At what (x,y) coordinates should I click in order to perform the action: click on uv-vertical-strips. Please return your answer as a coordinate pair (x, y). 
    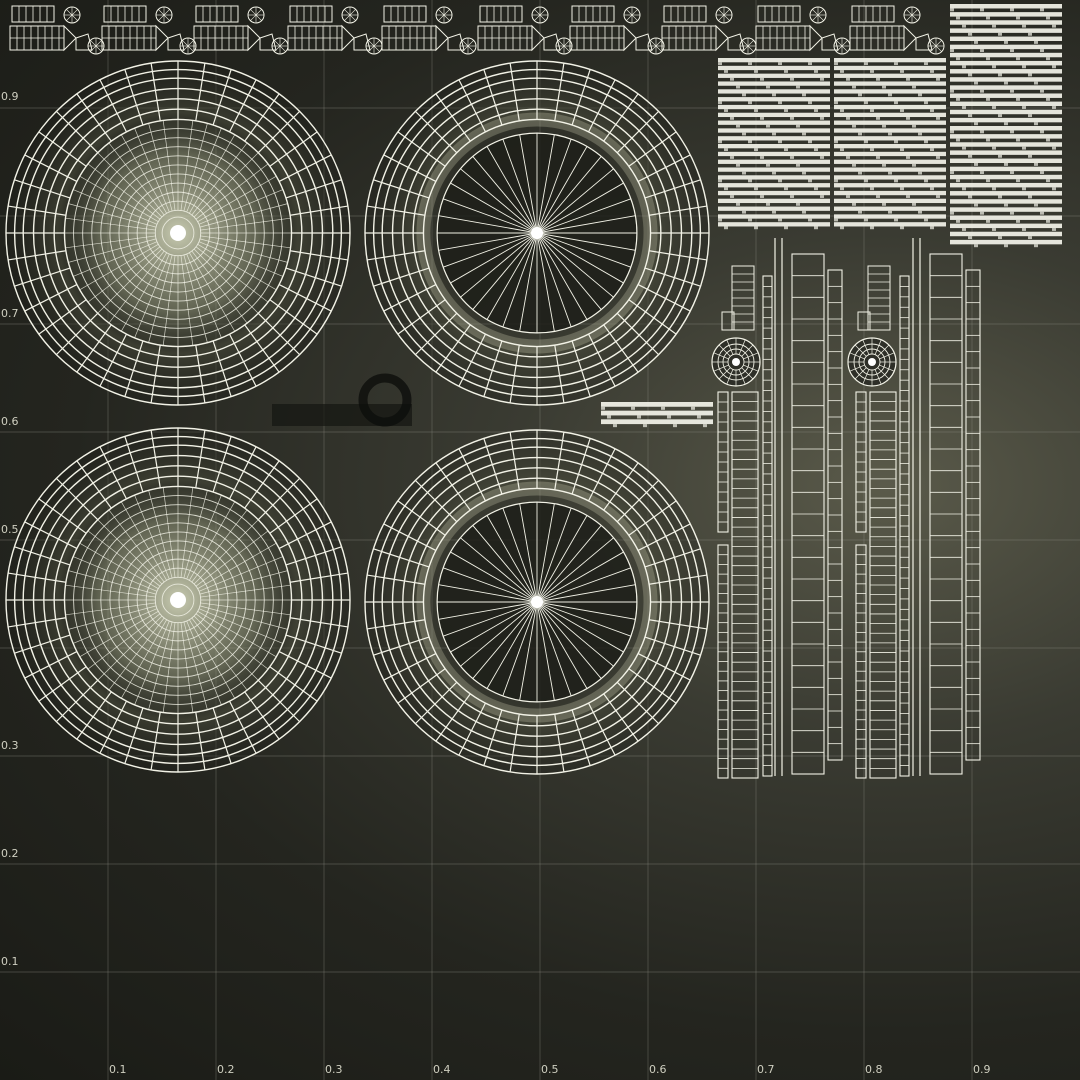
    Looking at the image, I should click on (846, 508).